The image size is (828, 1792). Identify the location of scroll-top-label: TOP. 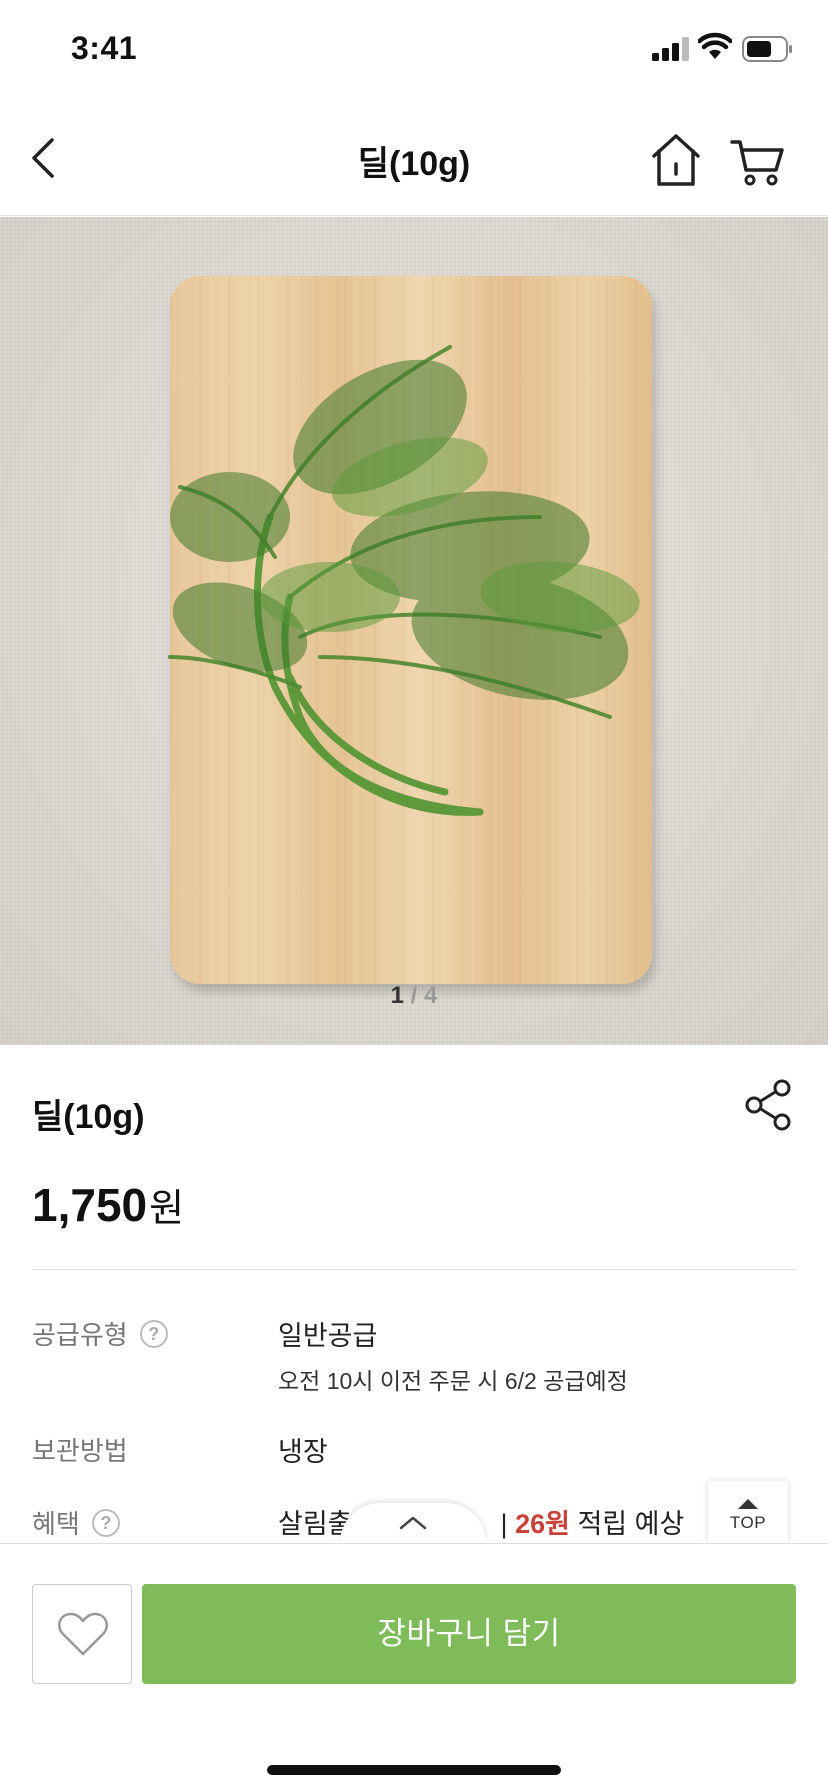
(748, 1522).